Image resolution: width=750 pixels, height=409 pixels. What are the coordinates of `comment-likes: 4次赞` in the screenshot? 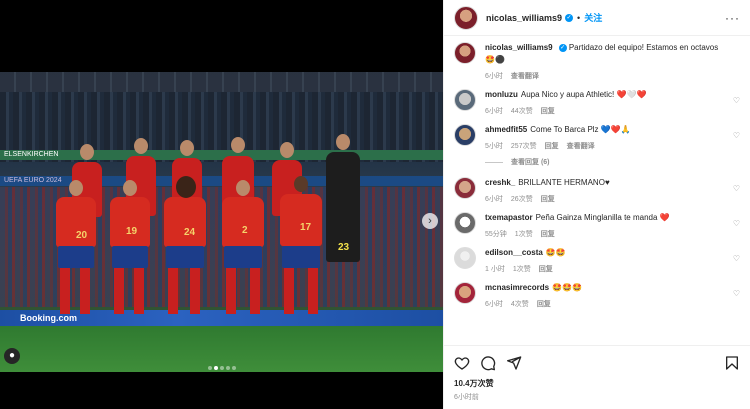 It's located at (520, 304).